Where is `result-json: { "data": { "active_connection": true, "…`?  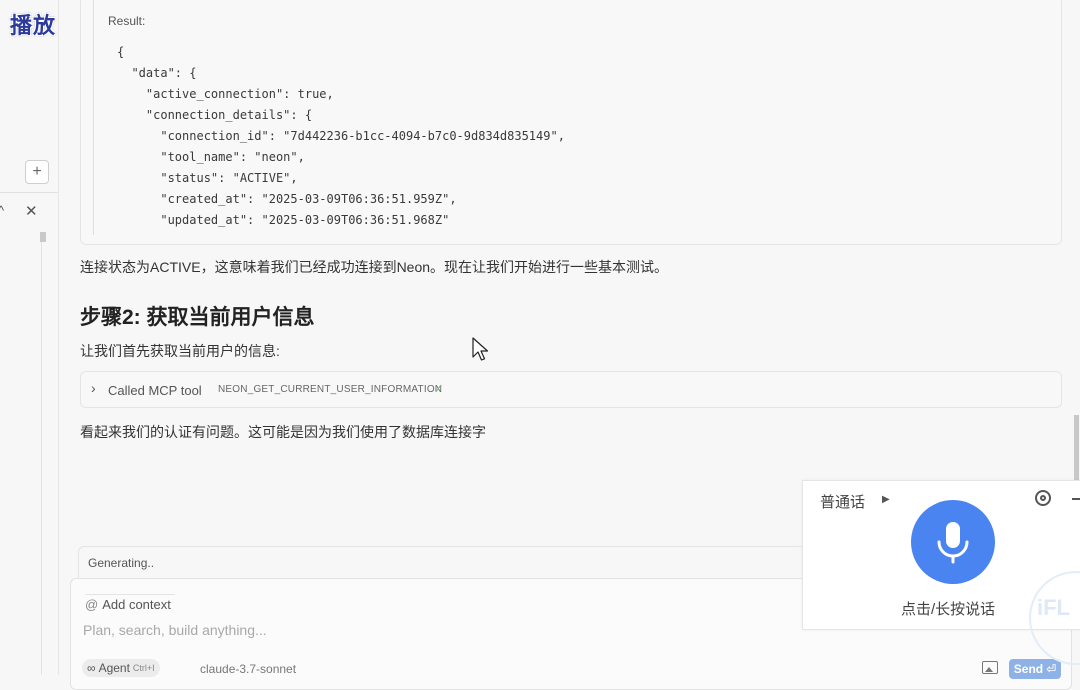 result-json: { "data": { "active_connection": true, "… is located at coordinates (341, 136).